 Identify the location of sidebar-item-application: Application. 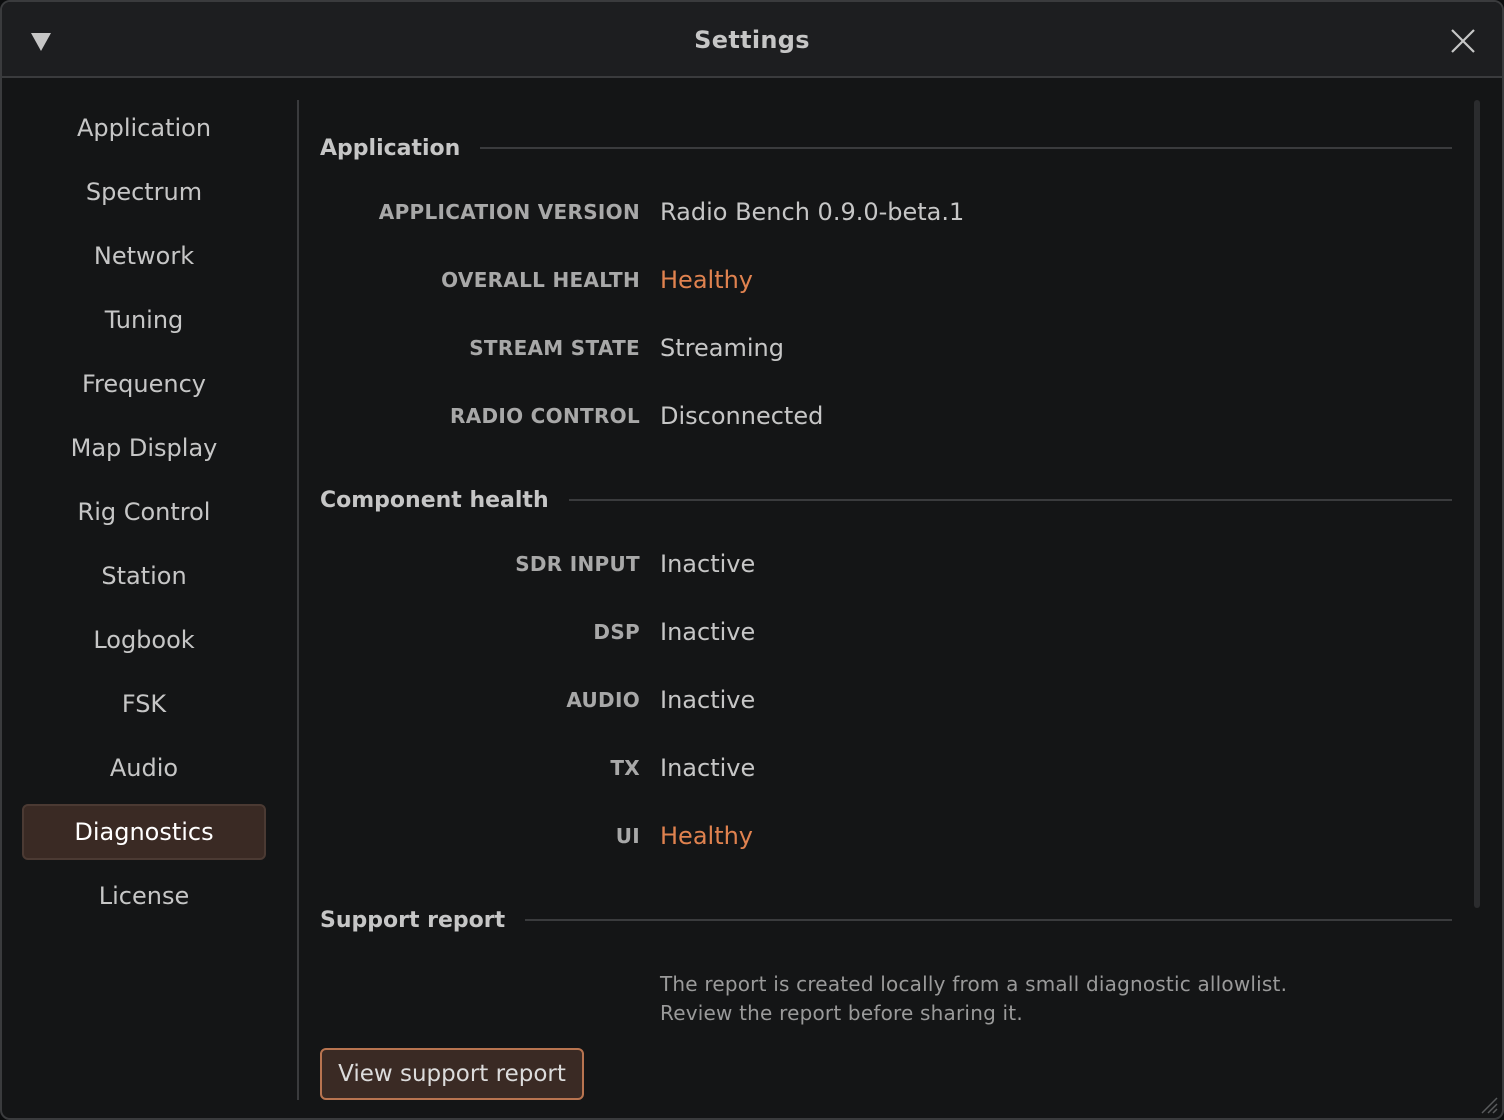
(144, 128).